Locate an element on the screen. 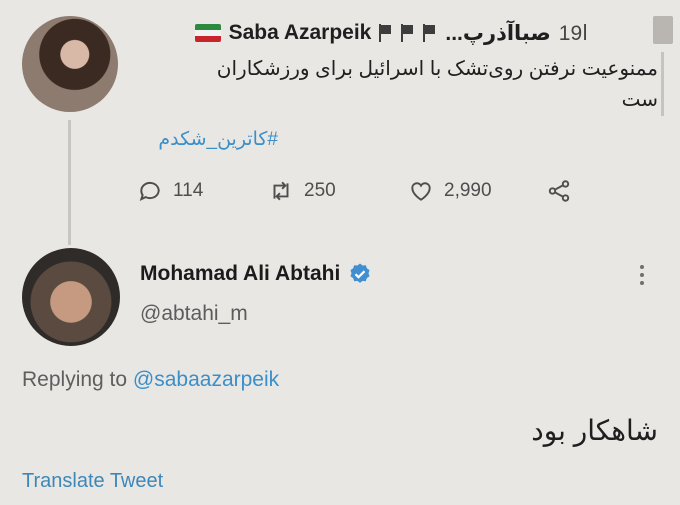 This screenshot has width=680, height=505. tweet2-handle: @abtahi_m is located at coordinates (194, 314).